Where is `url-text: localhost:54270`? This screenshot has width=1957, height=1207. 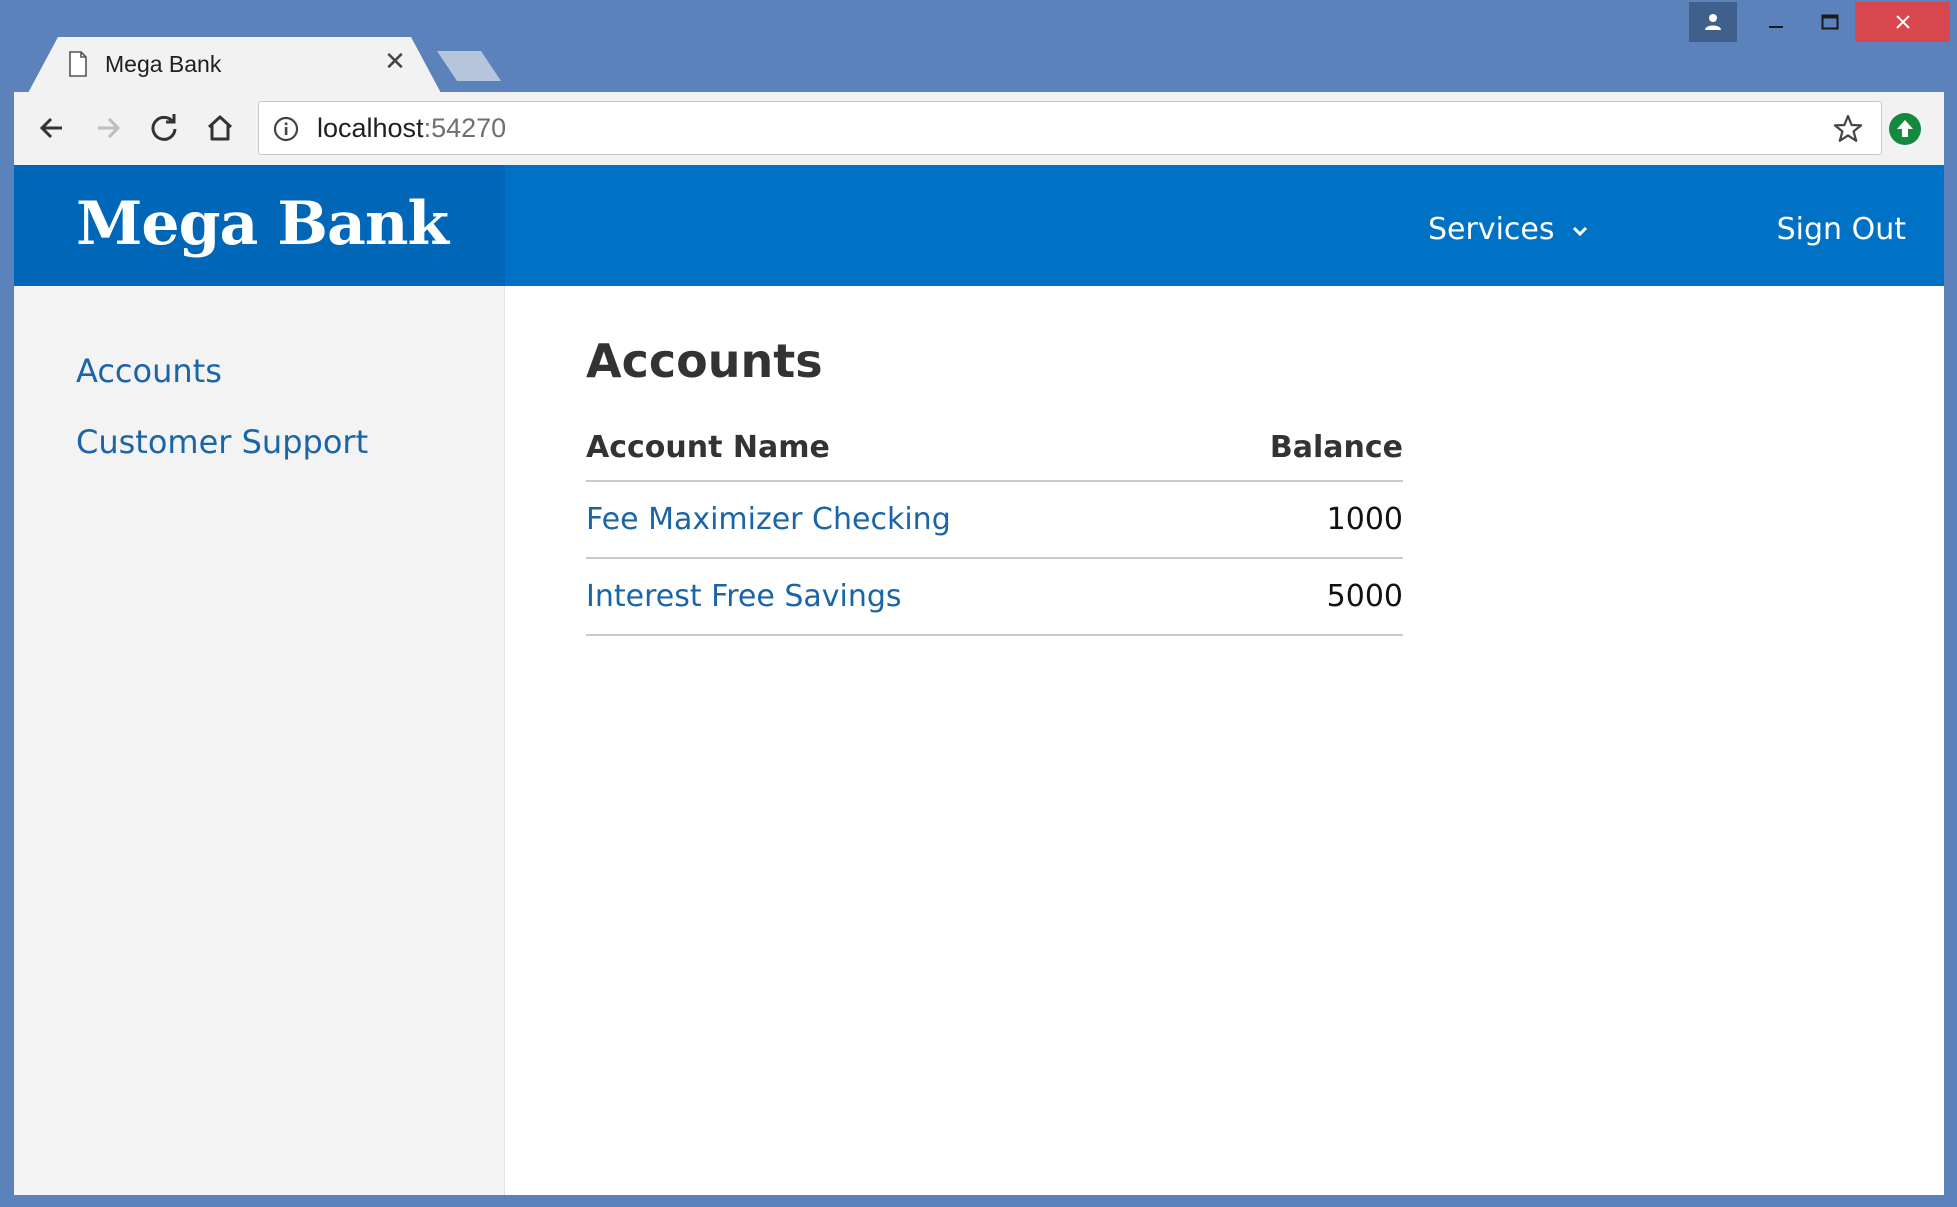
url-text: localhost:54270 is located at coordinates (411, 128).